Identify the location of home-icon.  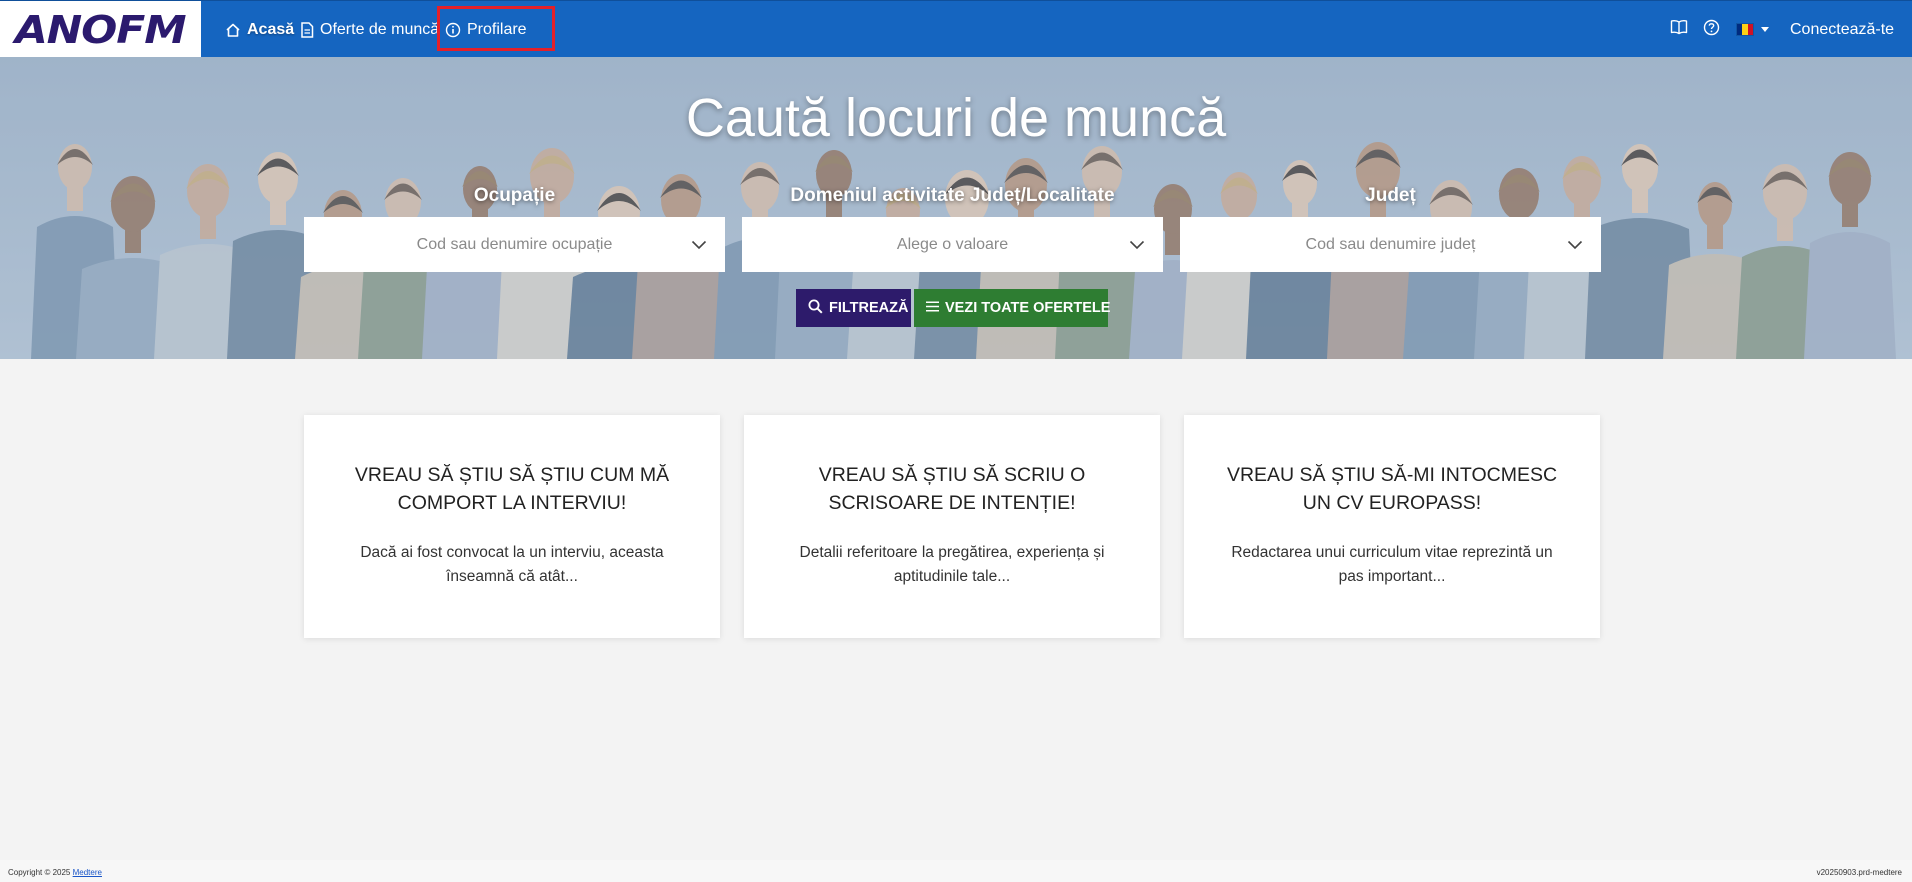
(233, 30).